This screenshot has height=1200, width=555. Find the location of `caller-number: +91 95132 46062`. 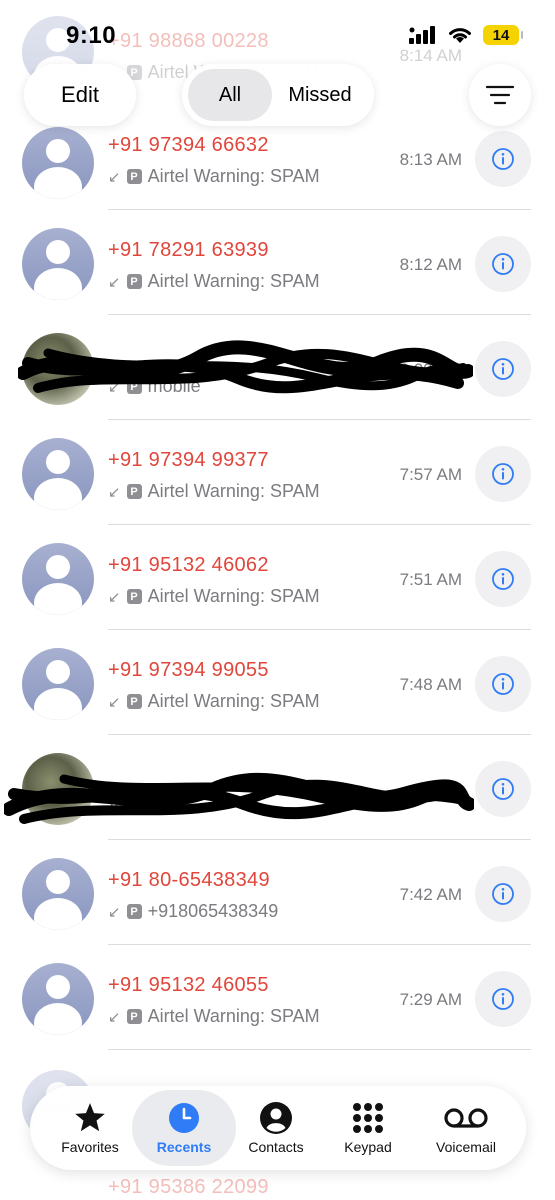

caller-number: +91 95132 46062 is located at coordinates (188, 565).